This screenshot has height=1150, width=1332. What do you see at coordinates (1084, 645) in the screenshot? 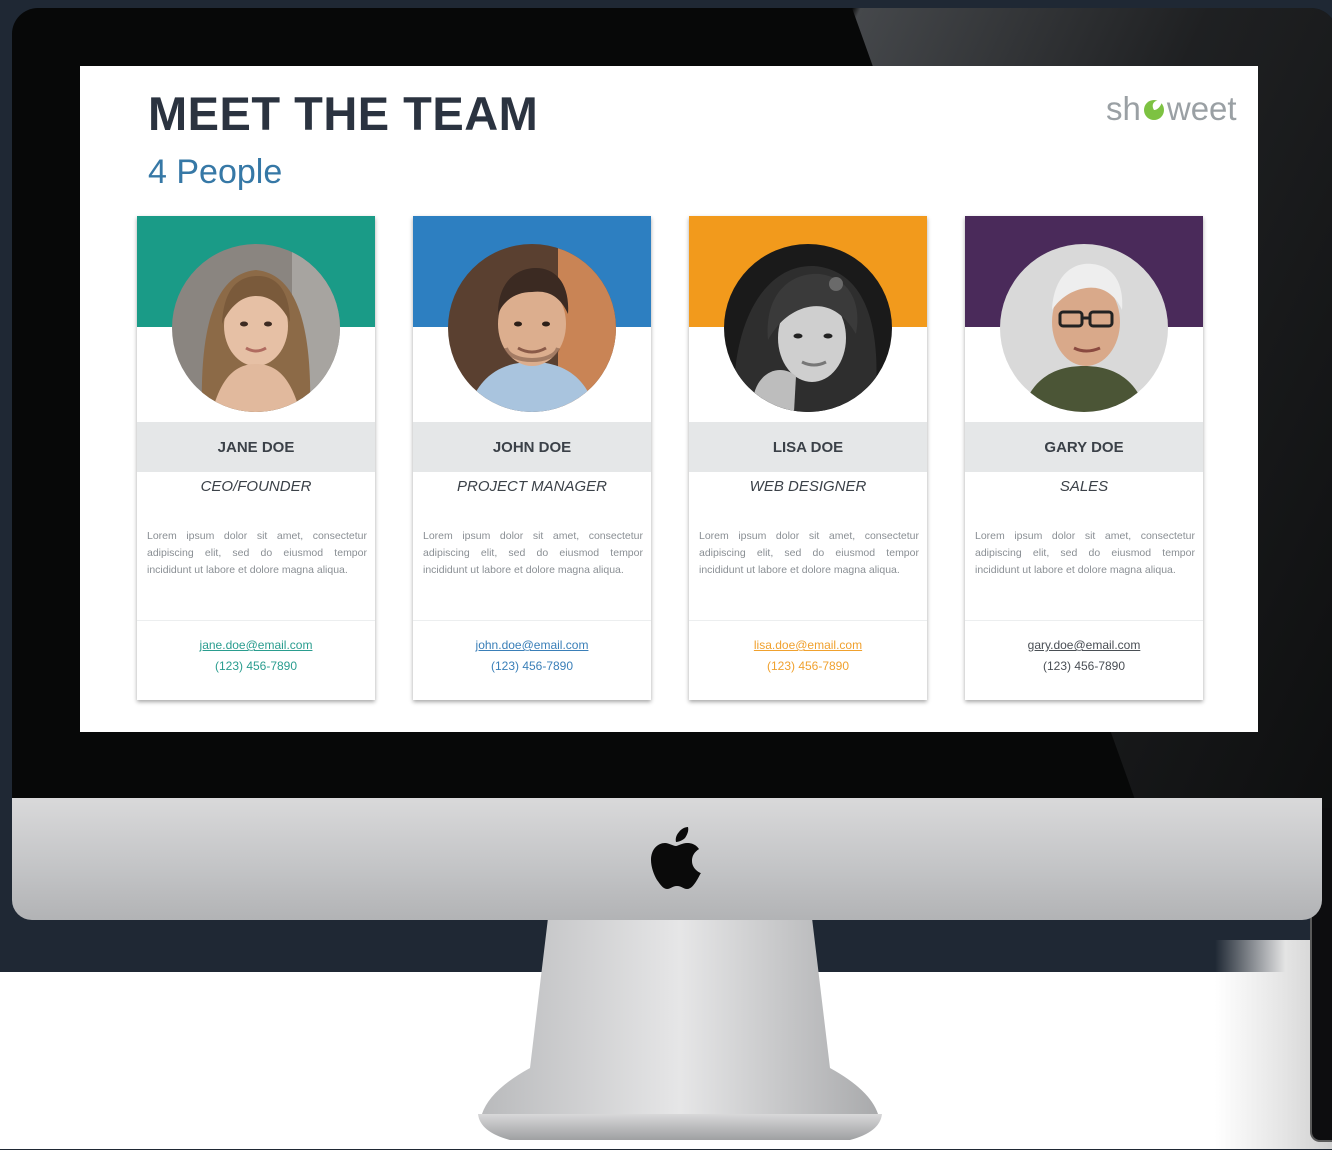
I see `member-email-link: gary.doe@email.com` at bounding box center [1084, 645].